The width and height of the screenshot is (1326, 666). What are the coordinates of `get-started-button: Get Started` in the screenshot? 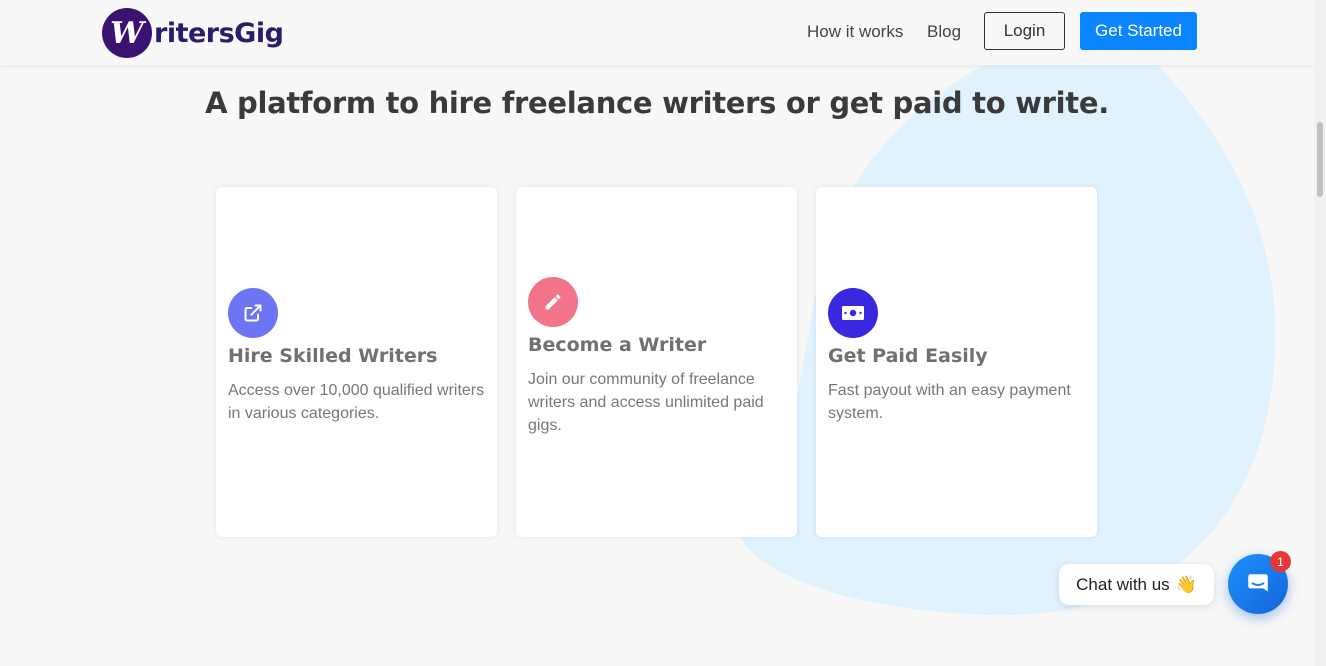 It's located at (1138, 31).